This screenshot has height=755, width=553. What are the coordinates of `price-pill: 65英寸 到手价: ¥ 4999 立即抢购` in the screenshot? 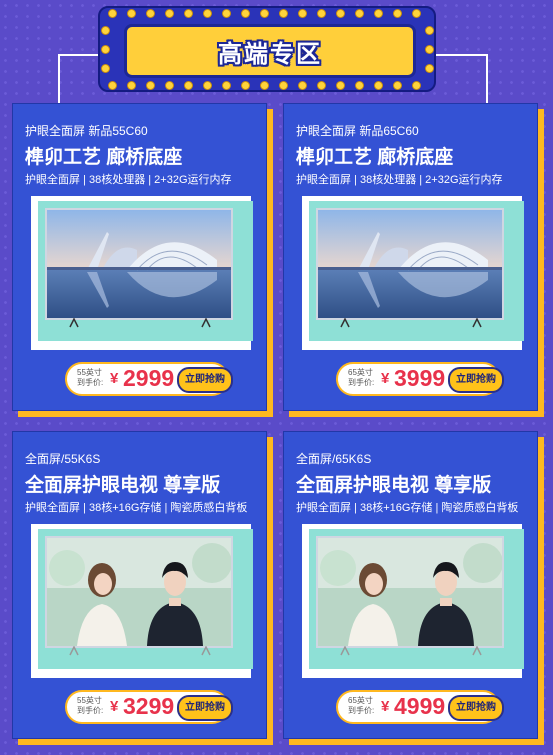 It's located at (420, 707).